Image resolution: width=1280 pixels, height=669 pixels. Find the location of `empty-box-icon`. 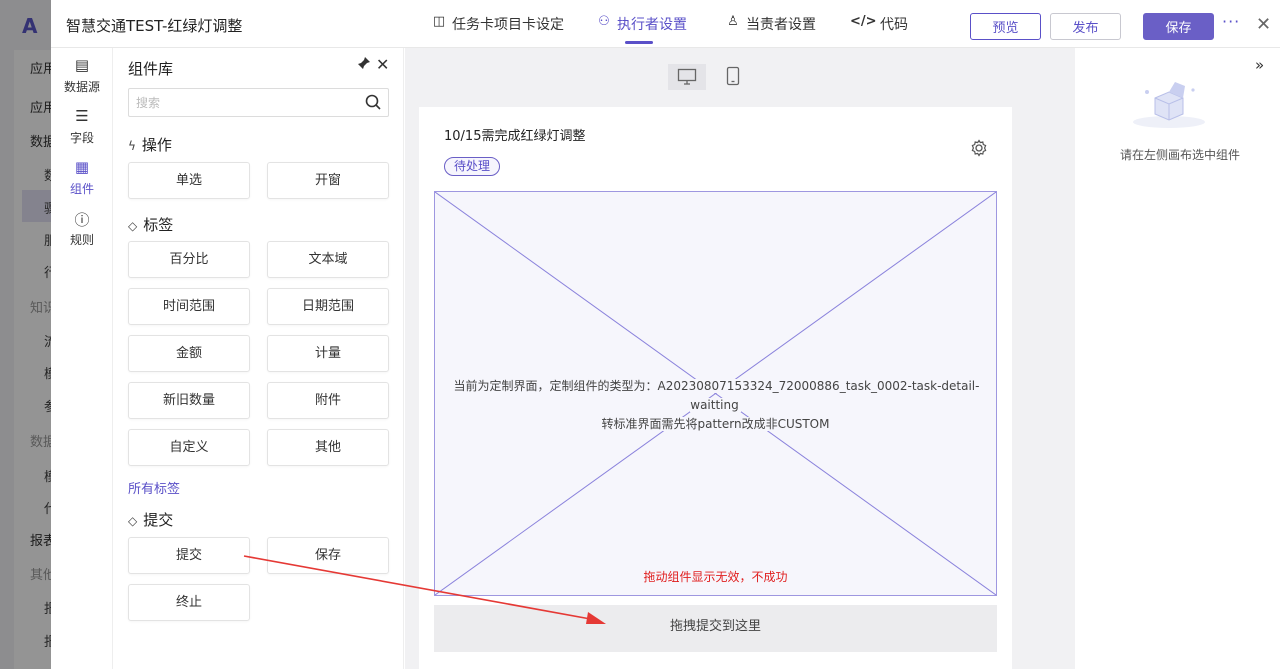

empty-box-icon is located at coordinates (1169, 105).